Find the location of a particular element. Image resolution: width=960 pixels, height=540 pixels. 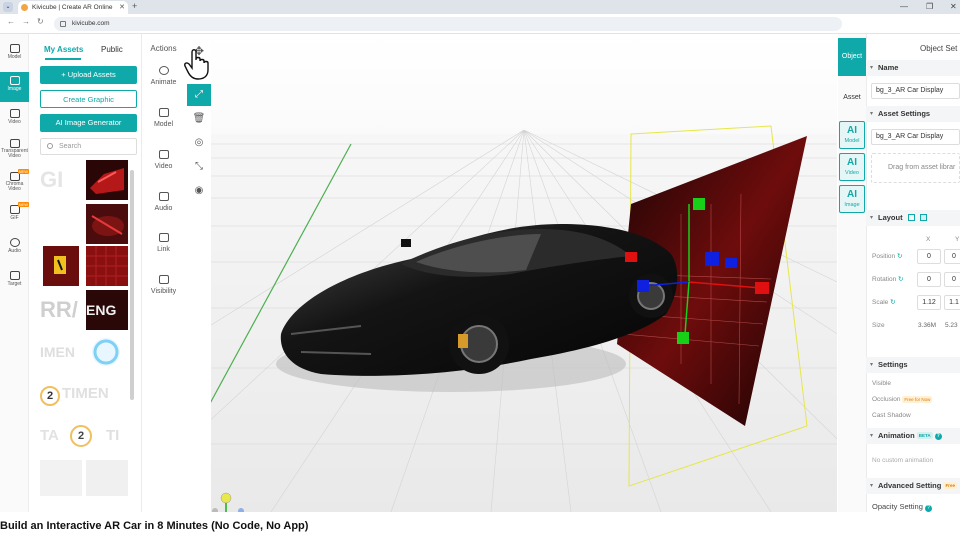

ai-image-tile: AI Image is located at coordinates (852, 199).